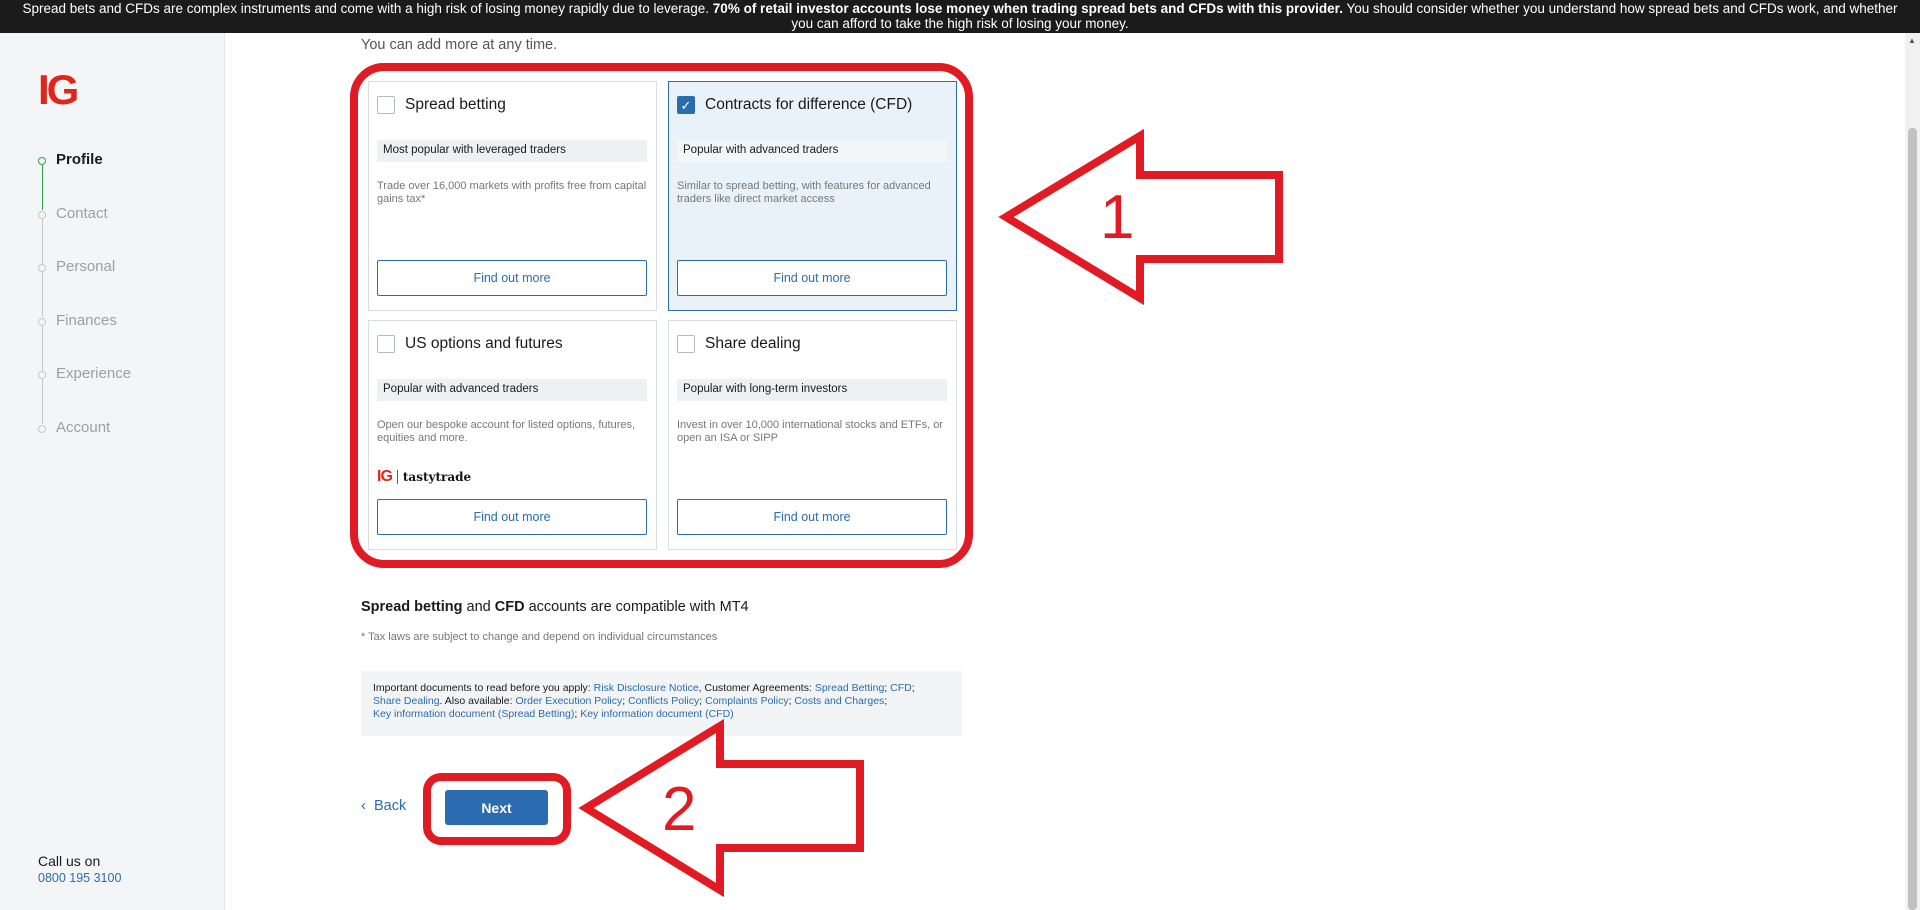  What do you see at coordinates (477, 701) in the screenshot?
I see `docs-text: . Also available:` at bounding box center [477, 701].